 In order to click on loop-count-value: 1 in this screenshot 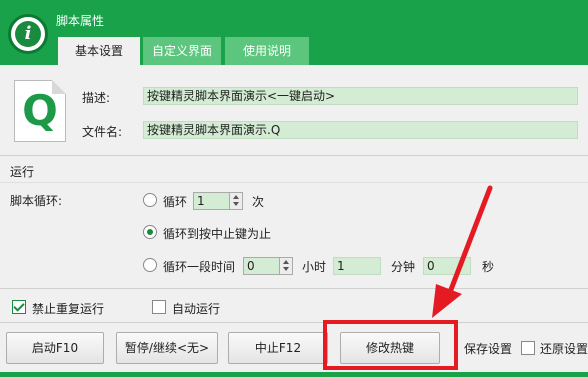, I will do `click(201, 201)`.